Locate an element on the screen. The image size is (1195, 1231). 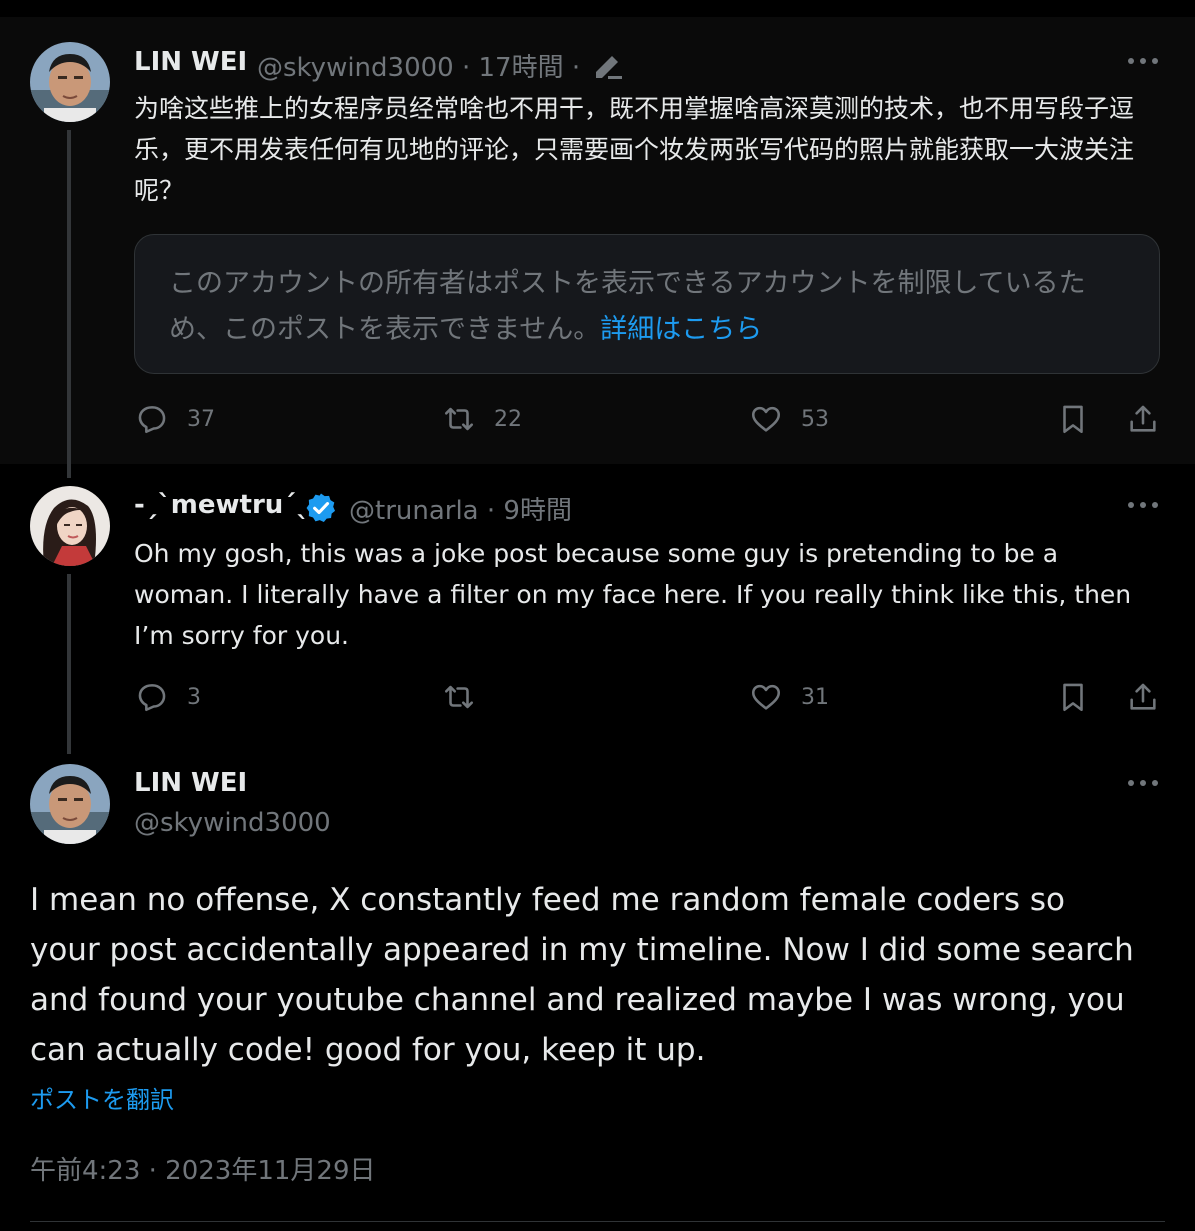
repost-button: 22 is located at coordinates (482, 419).